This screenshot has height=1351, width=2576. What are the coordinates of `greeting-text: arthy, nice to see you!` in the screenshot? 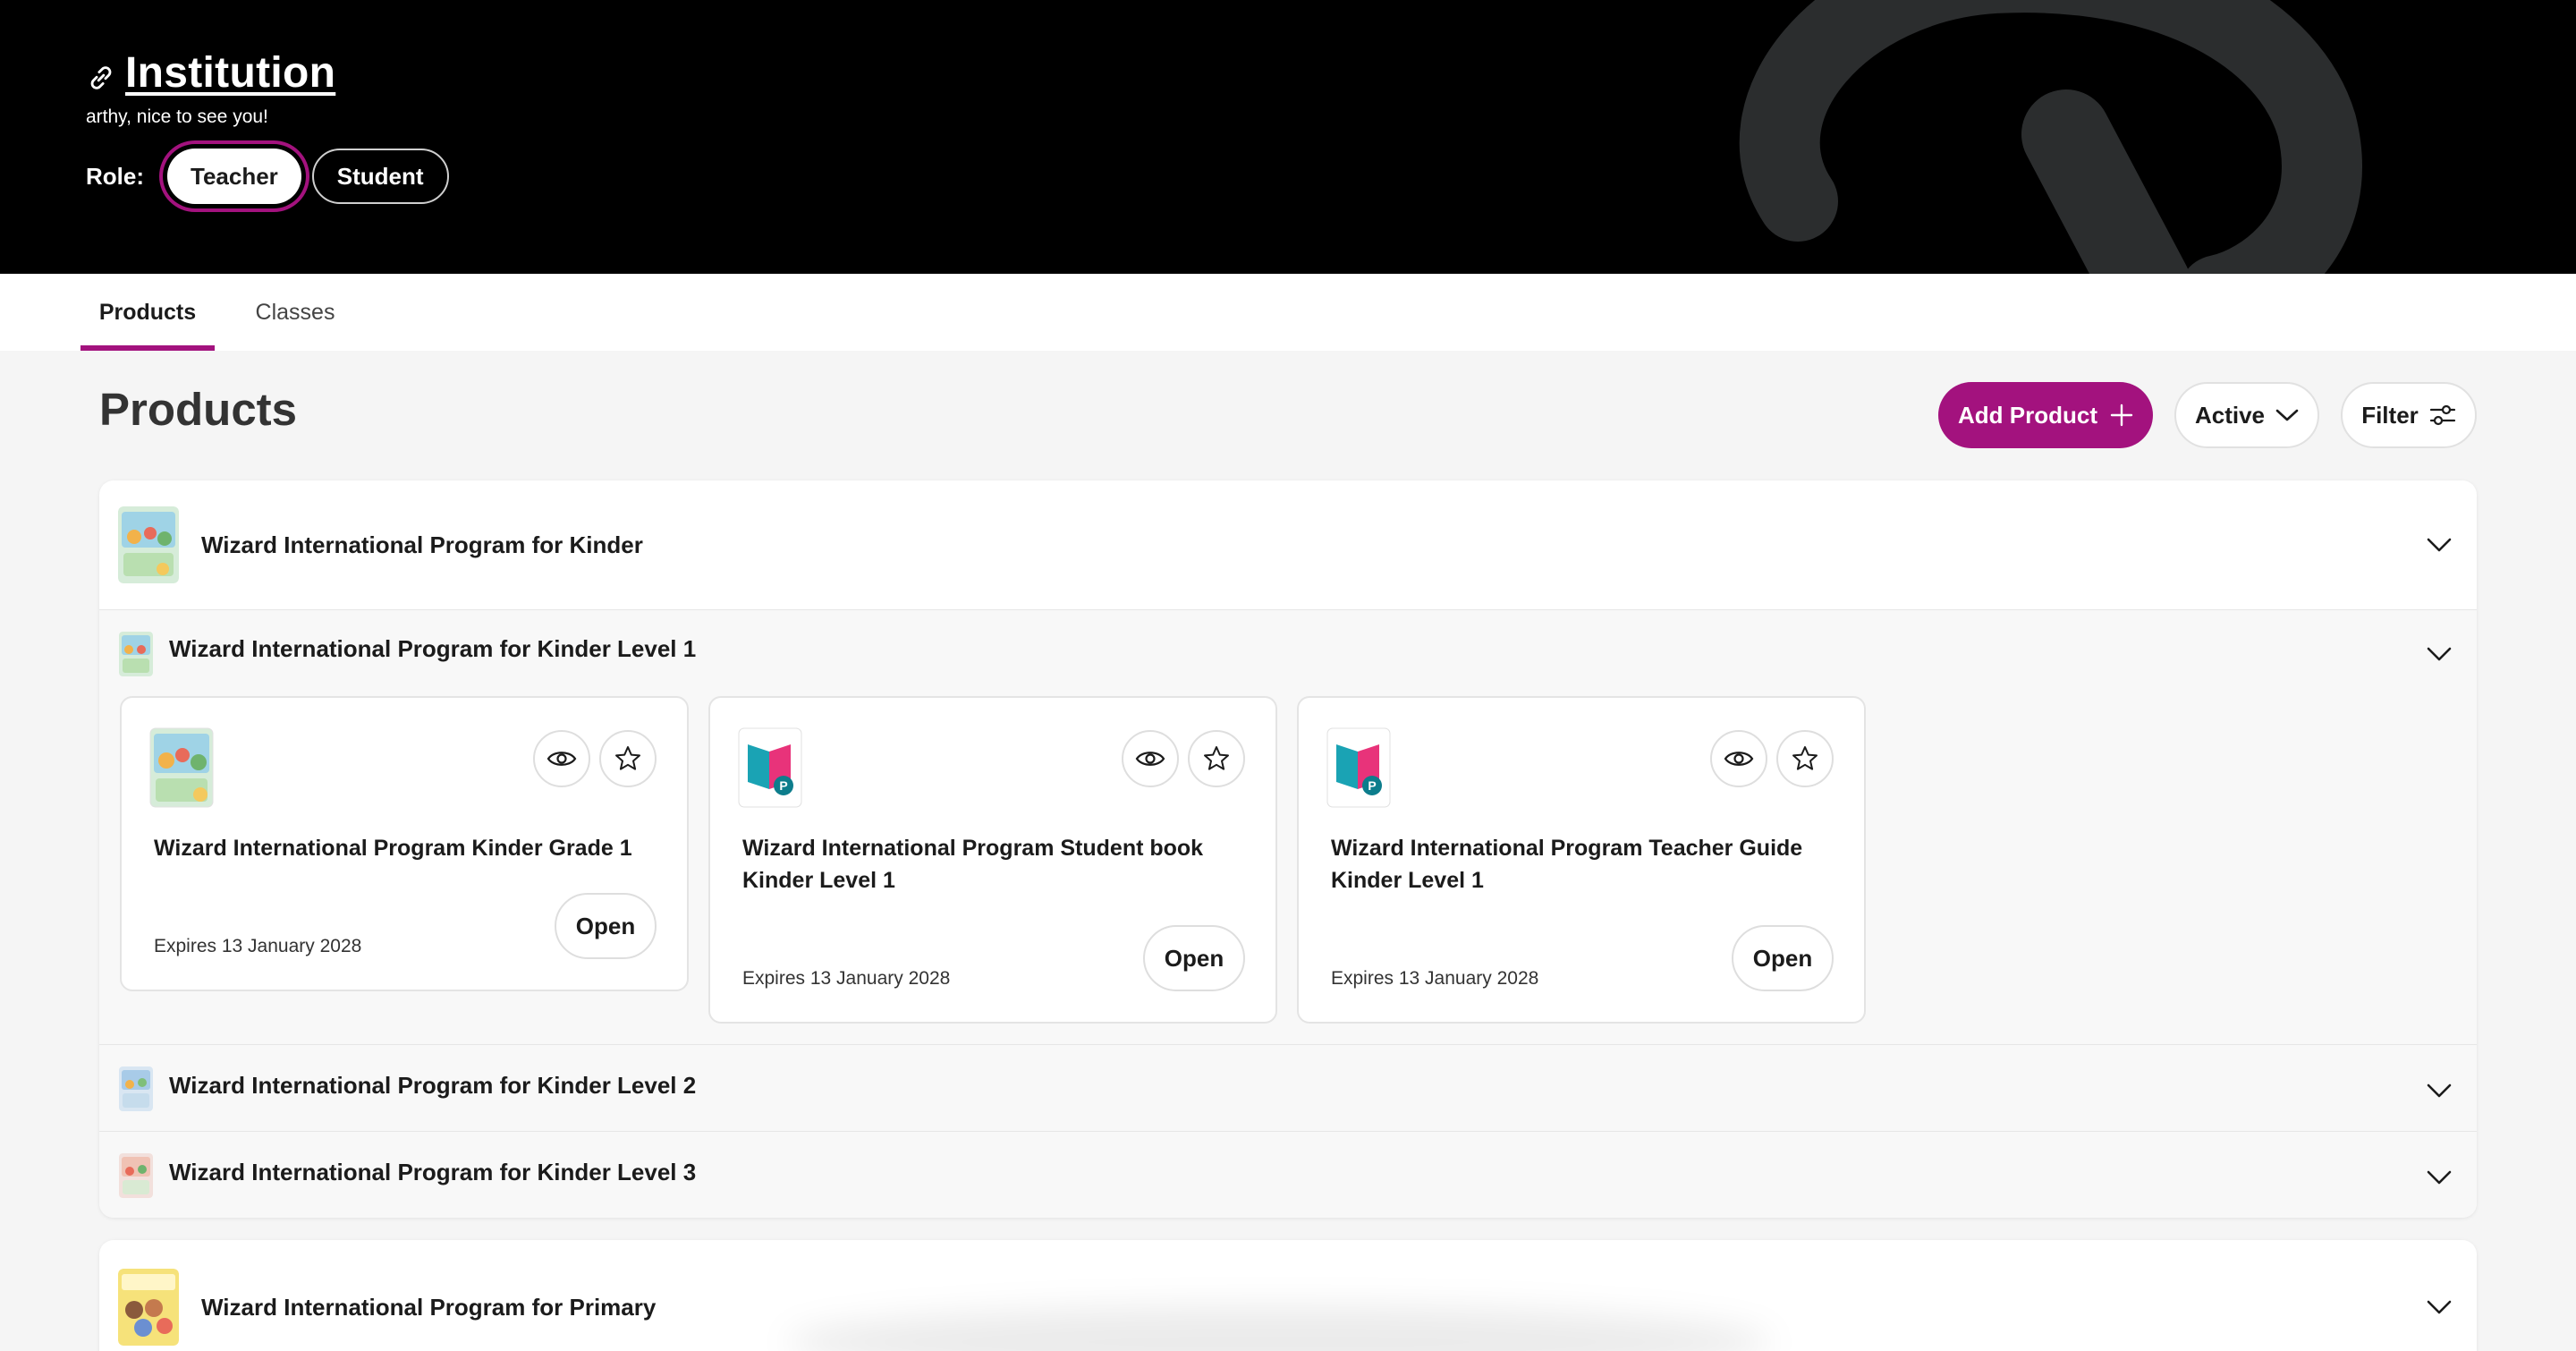 It's located at (177, 116).